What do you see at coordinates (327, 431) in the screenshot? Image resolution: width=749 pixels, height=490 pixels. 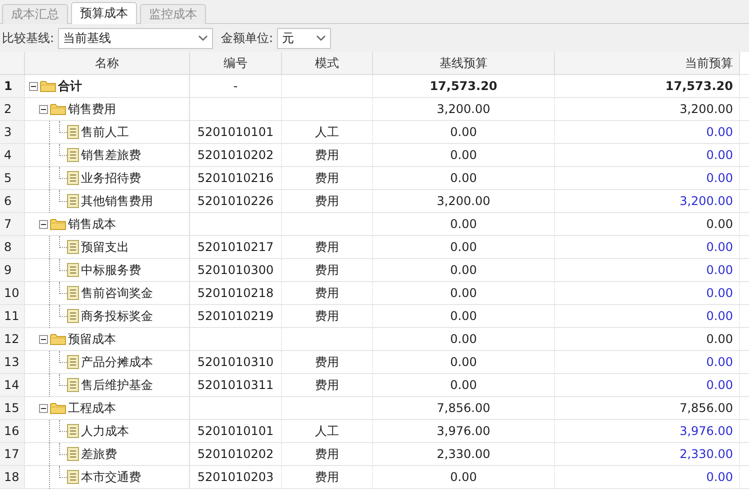 I see `mode-cell: 人工` at bounding box center [327, 431].